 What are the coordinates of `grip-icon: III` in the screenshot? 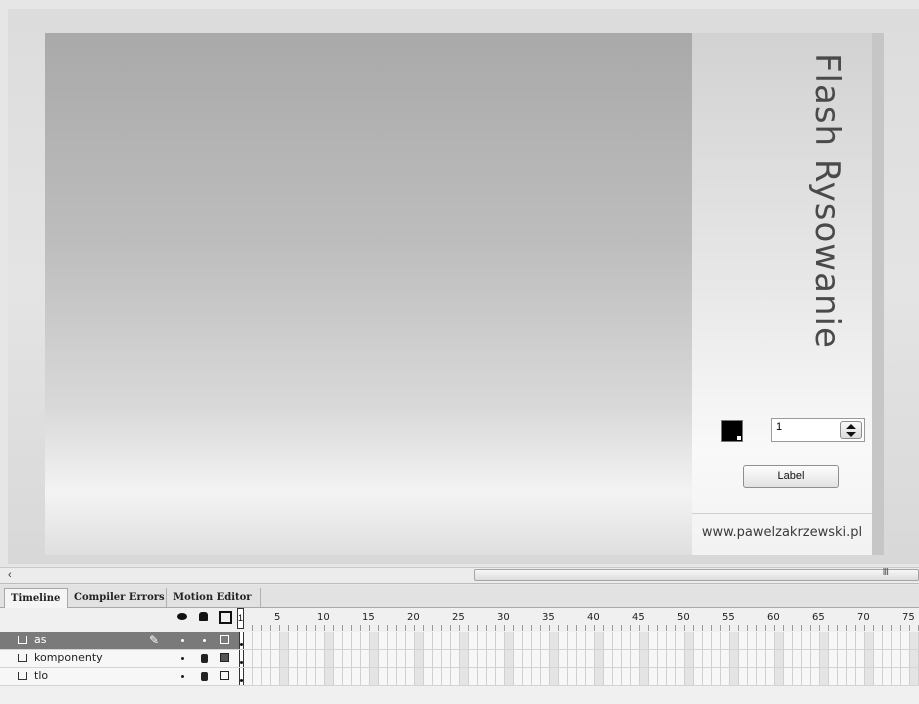 It's located at (885, 572).